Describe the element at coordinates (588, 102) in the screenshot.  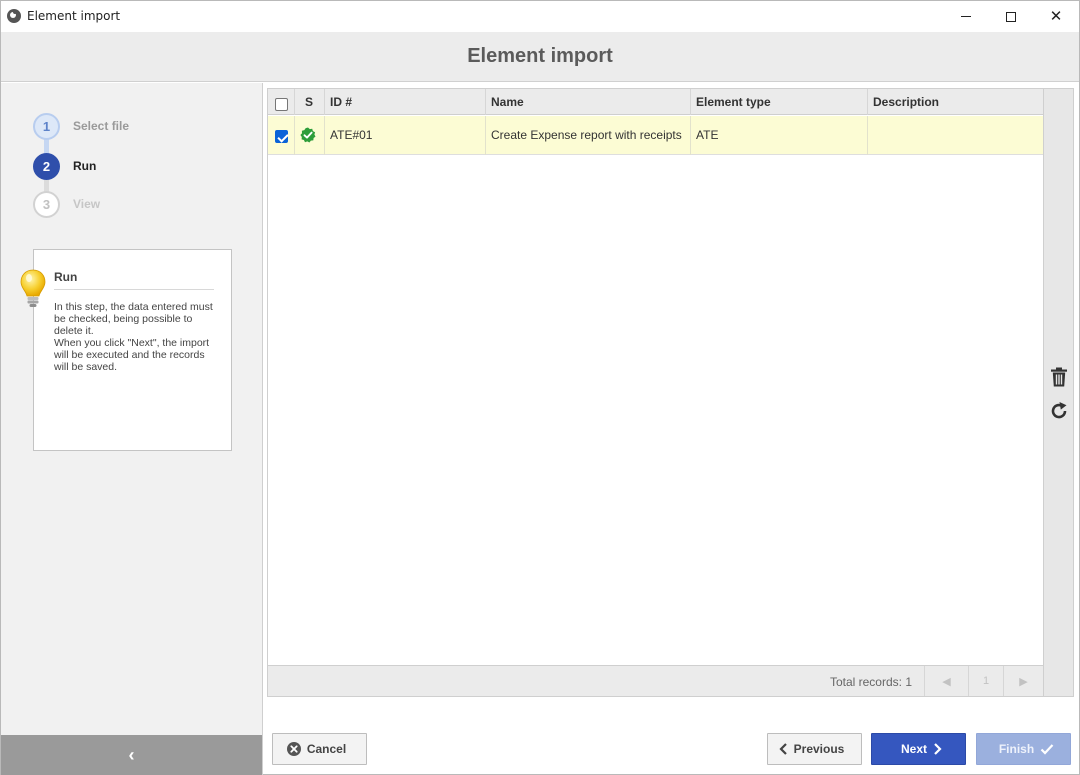
I see `column-header-name: Name` at that location.